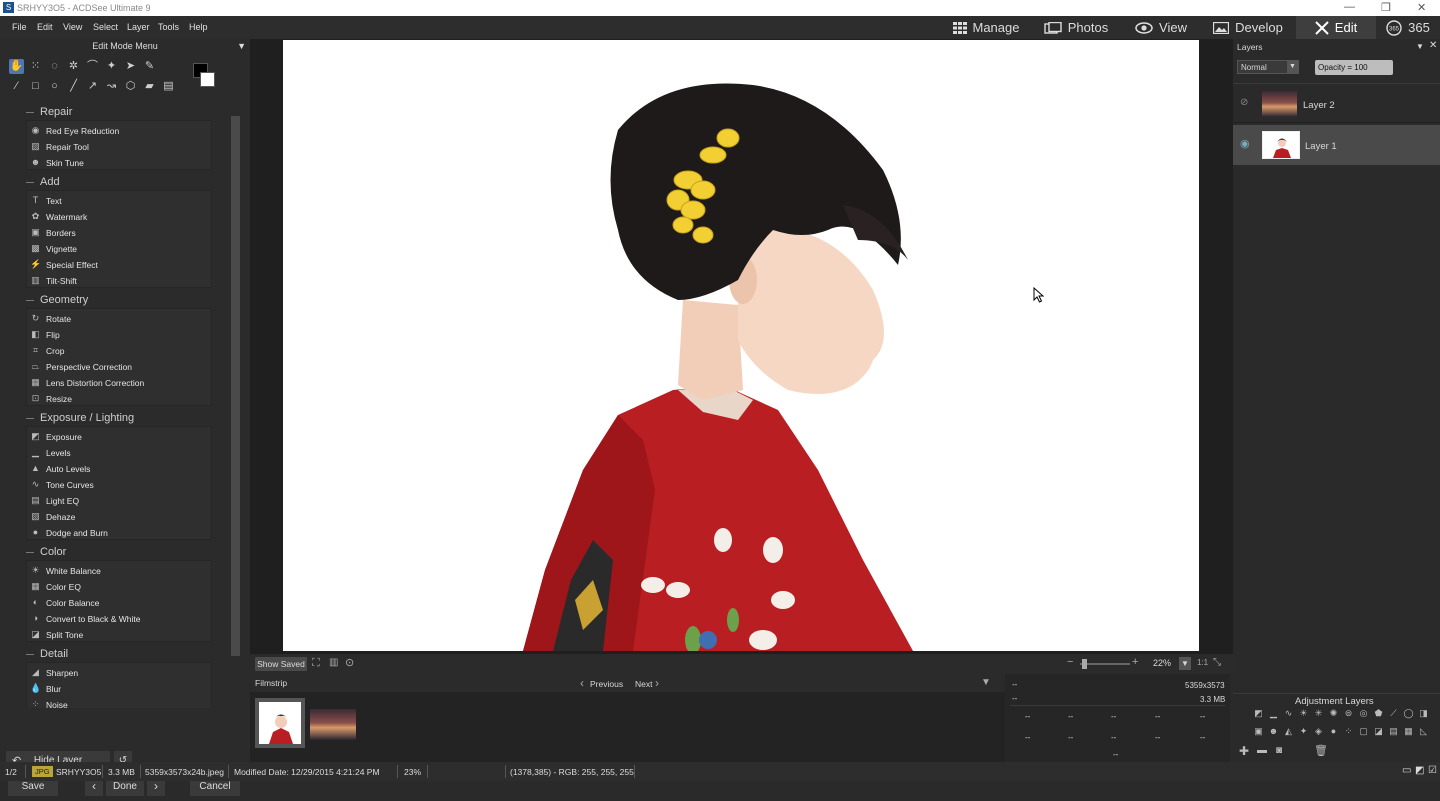 Image resolution: width=1440 pixels, height=801 pixels. What do you see at coordinates (85, 618) in the screenshot?
I see `tool-convert-bw: ◑ Convert to Black & White` at bounding box center [85, 618].